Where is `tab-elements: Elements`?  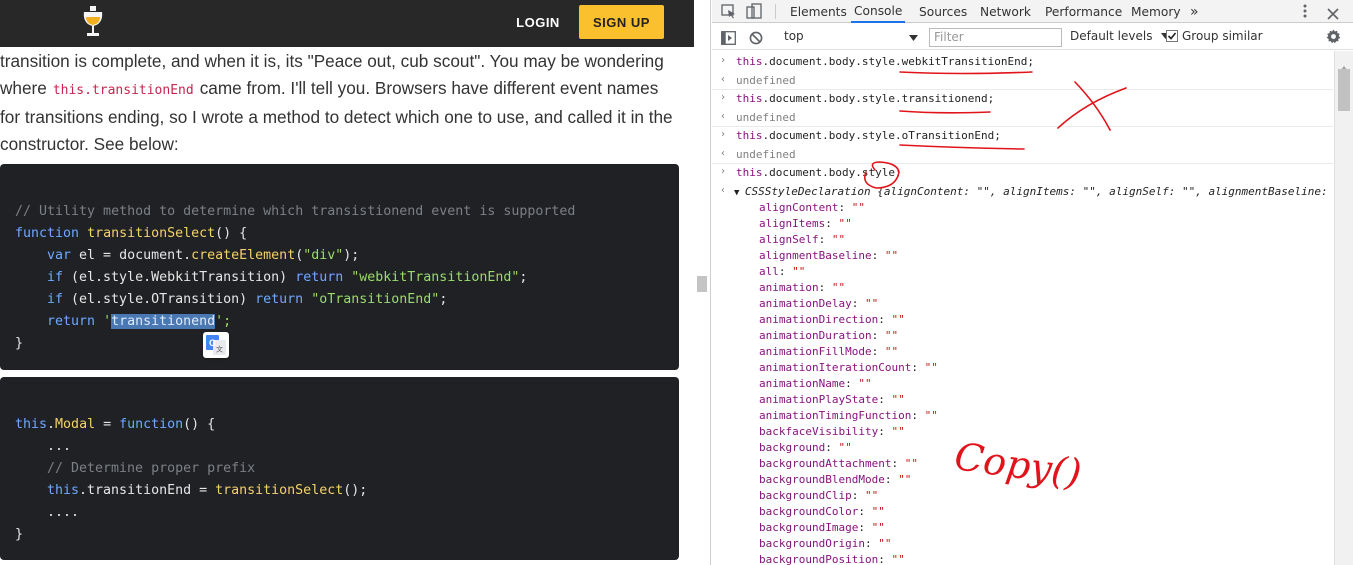
tab-elements: Elements is located at coordinates (818, 11).